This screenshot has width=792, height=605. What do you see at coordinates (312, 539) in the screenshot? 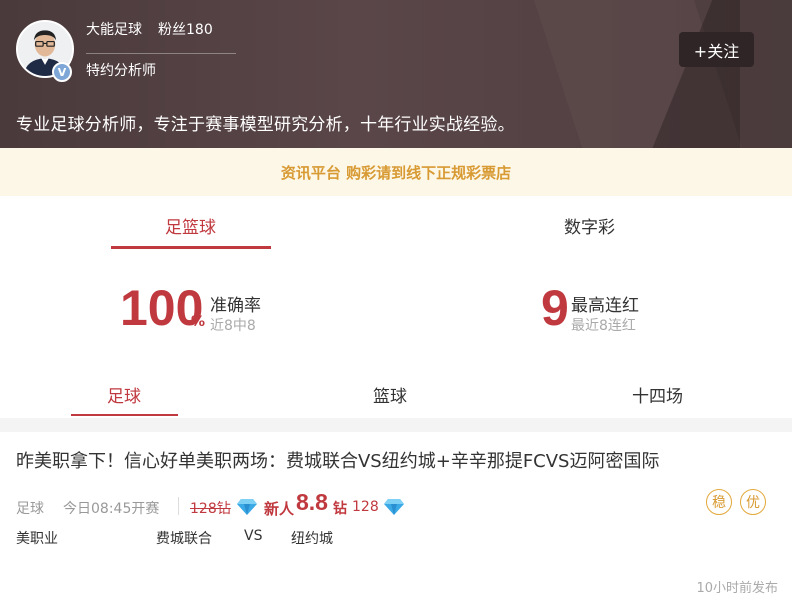
I see `away-team: 纽约城` at bounding box center [312, 539].